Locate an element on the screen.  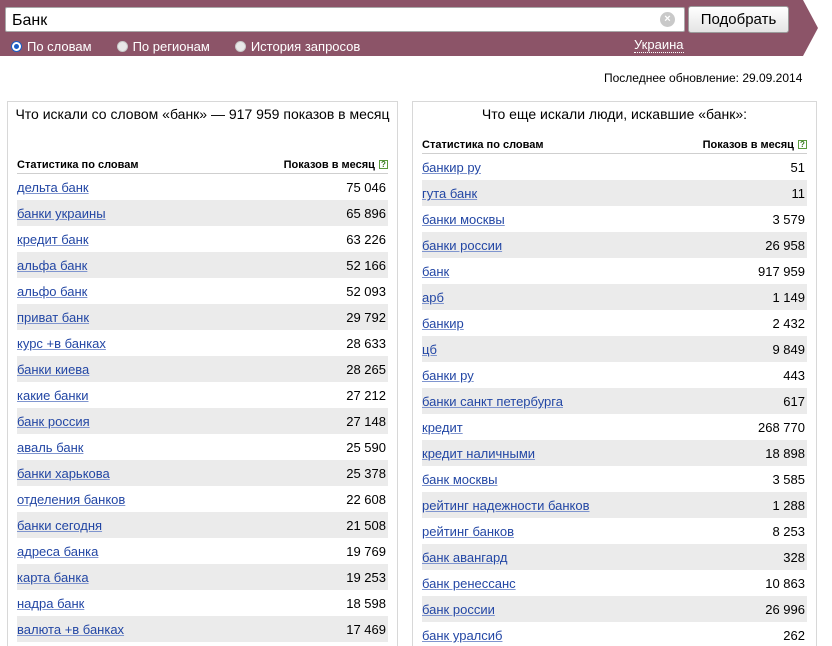
keyword-link: банки москвы is located at coordinates (463, 219).